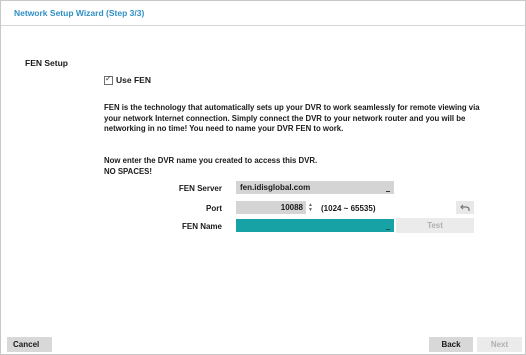  I want to click on spin-down-icon: ▼, so click(310, 210).